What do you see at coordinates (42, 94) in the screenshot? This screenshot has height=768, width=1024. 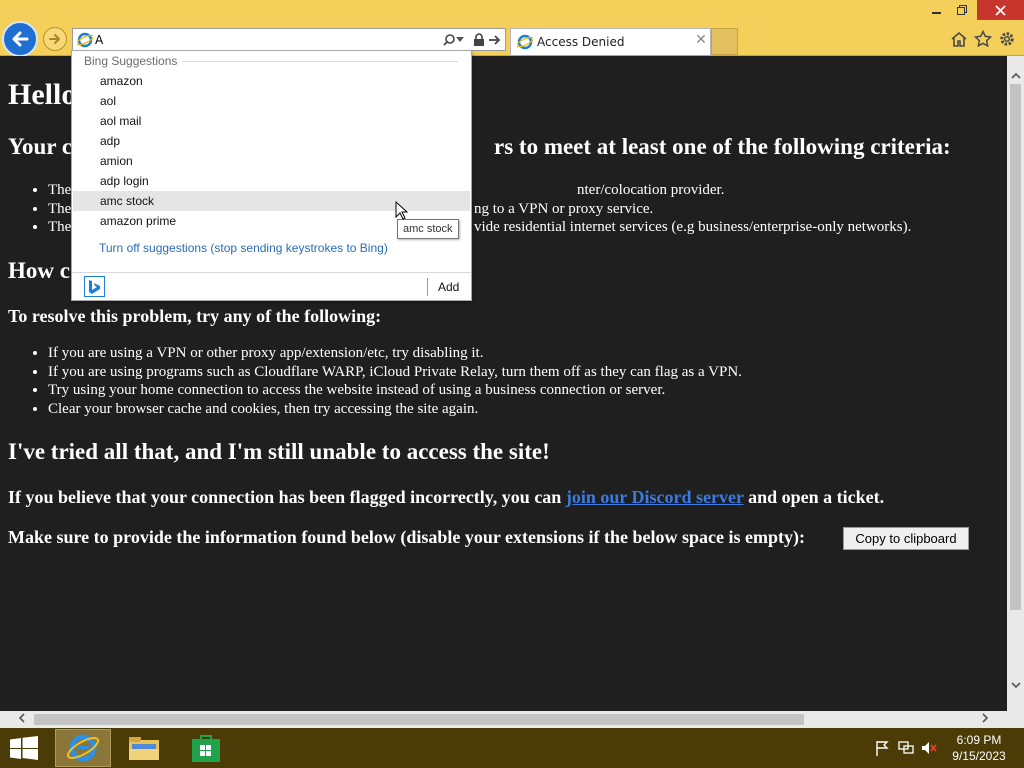 I see `page-heading: Hello` at bounding box center [42, 94].